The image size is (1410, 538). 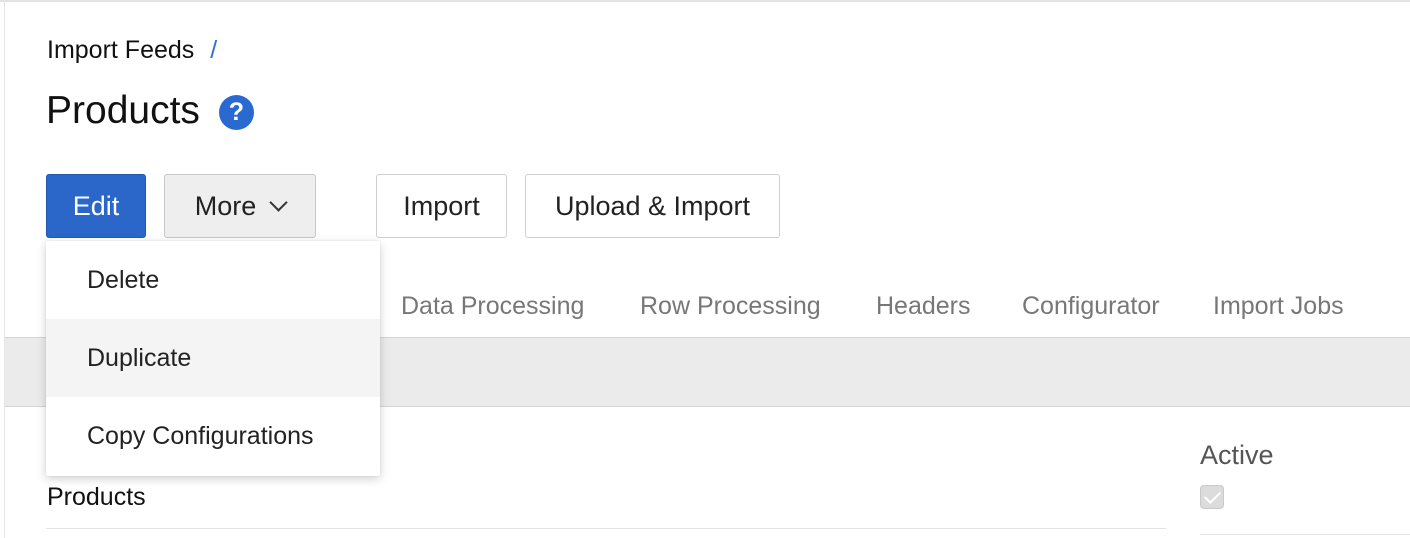 I want to click on menu-item-copy-configurations: Copy Configurations, so click(x=213, y=436).